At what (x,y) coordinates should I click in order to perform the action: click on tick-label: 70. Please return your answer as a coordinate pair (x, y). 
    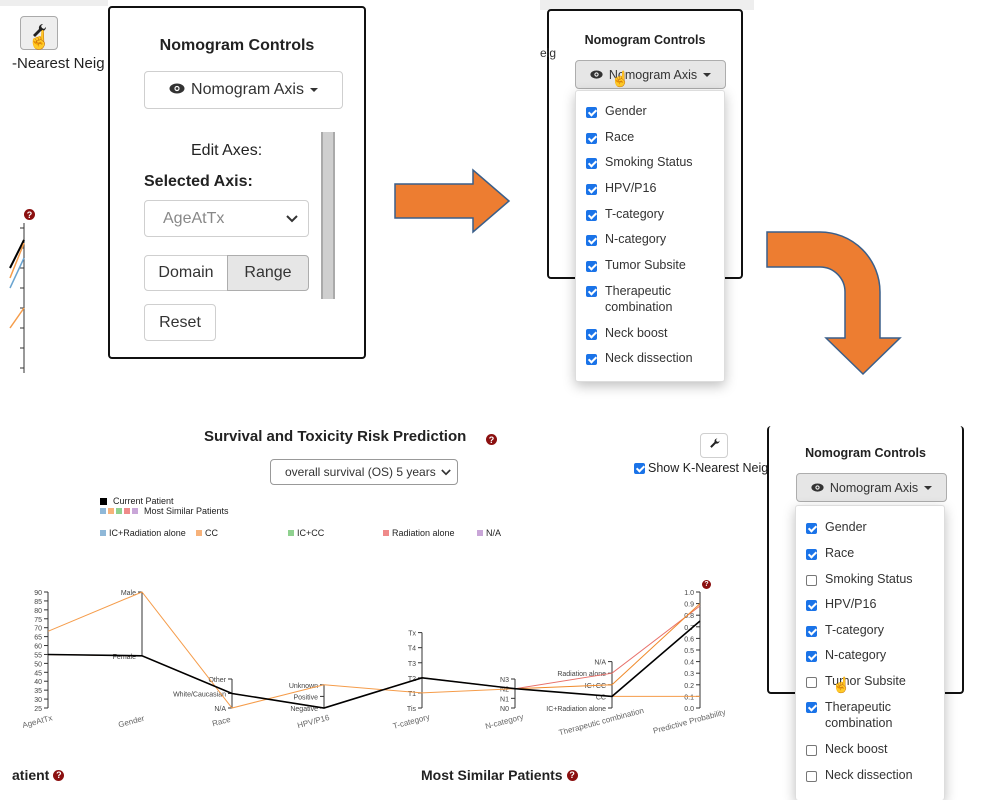
    Looking at the image, I should click on (38, 629).